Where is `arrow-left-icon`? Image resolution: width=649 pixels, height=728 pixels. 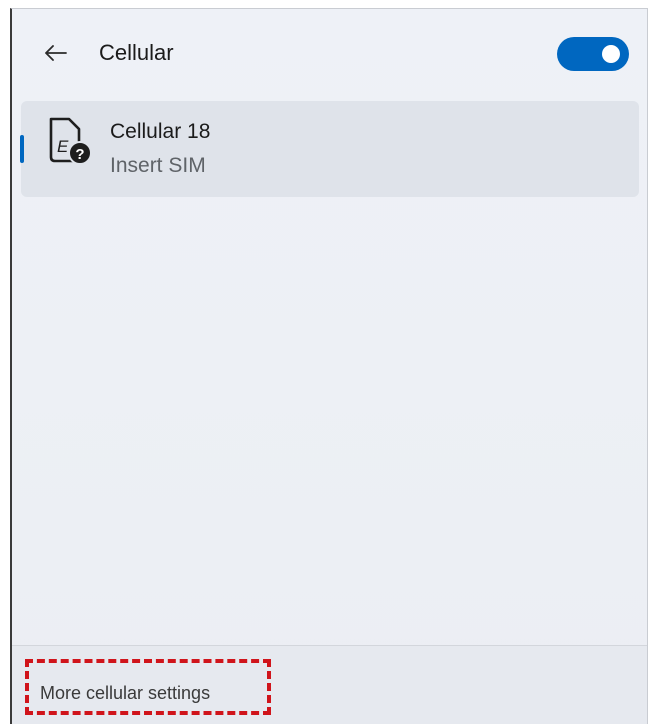 arrow-left-icon is located at coordinates (56, 53).